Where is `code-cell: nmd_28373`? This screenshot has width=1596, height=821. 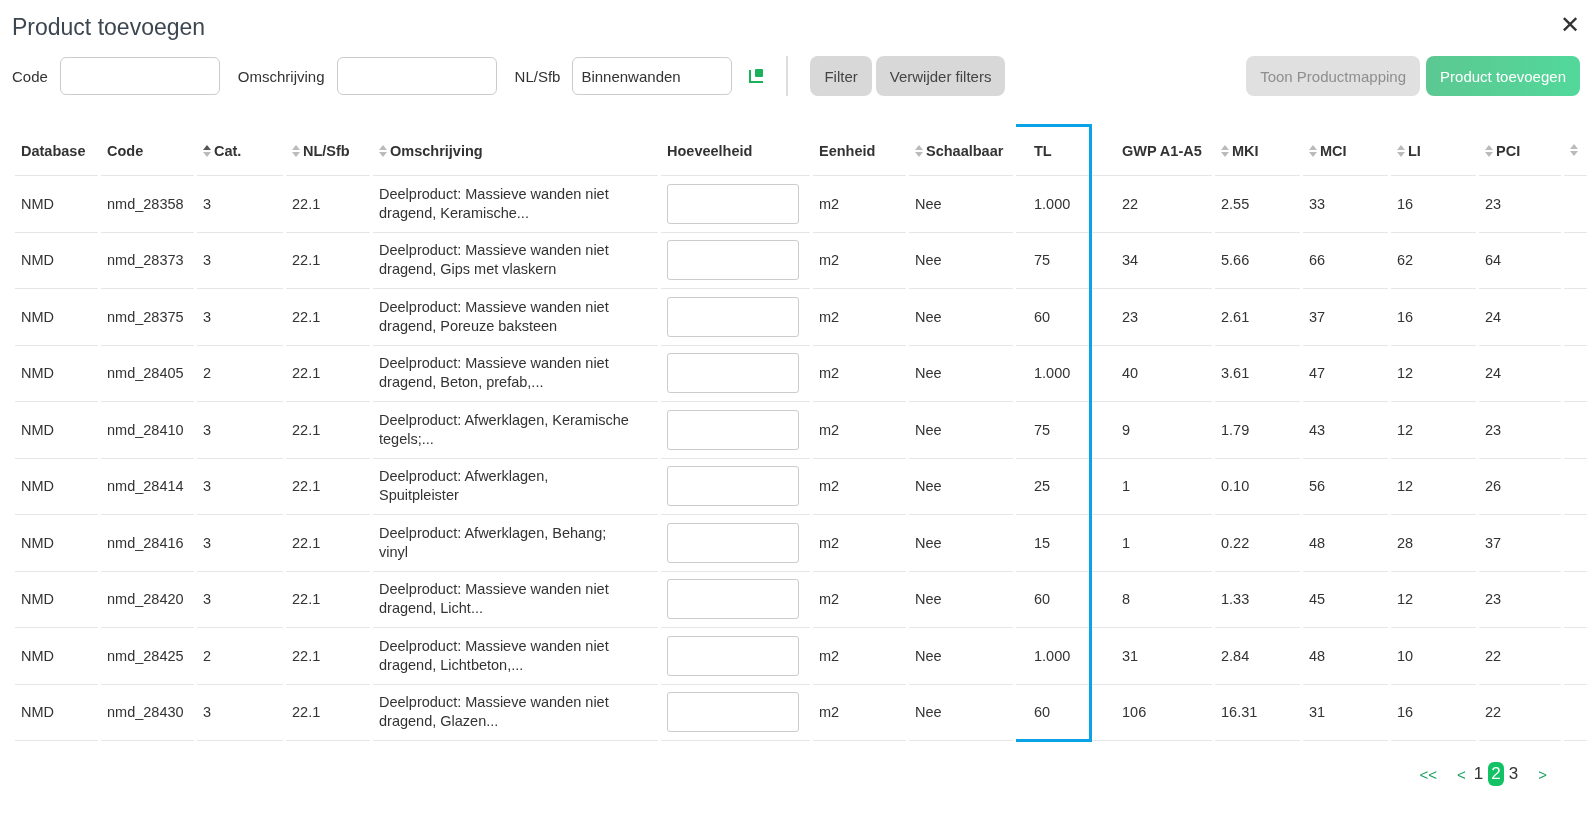 code-cell: nmd_28373 is located at coordinates (145, 260).